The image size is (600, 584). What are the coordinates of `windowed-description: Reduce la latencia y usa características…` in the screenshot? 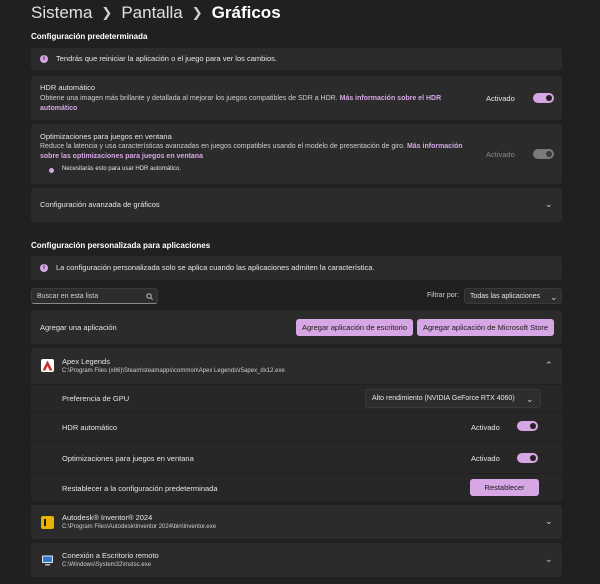 It's located at (251, 151).